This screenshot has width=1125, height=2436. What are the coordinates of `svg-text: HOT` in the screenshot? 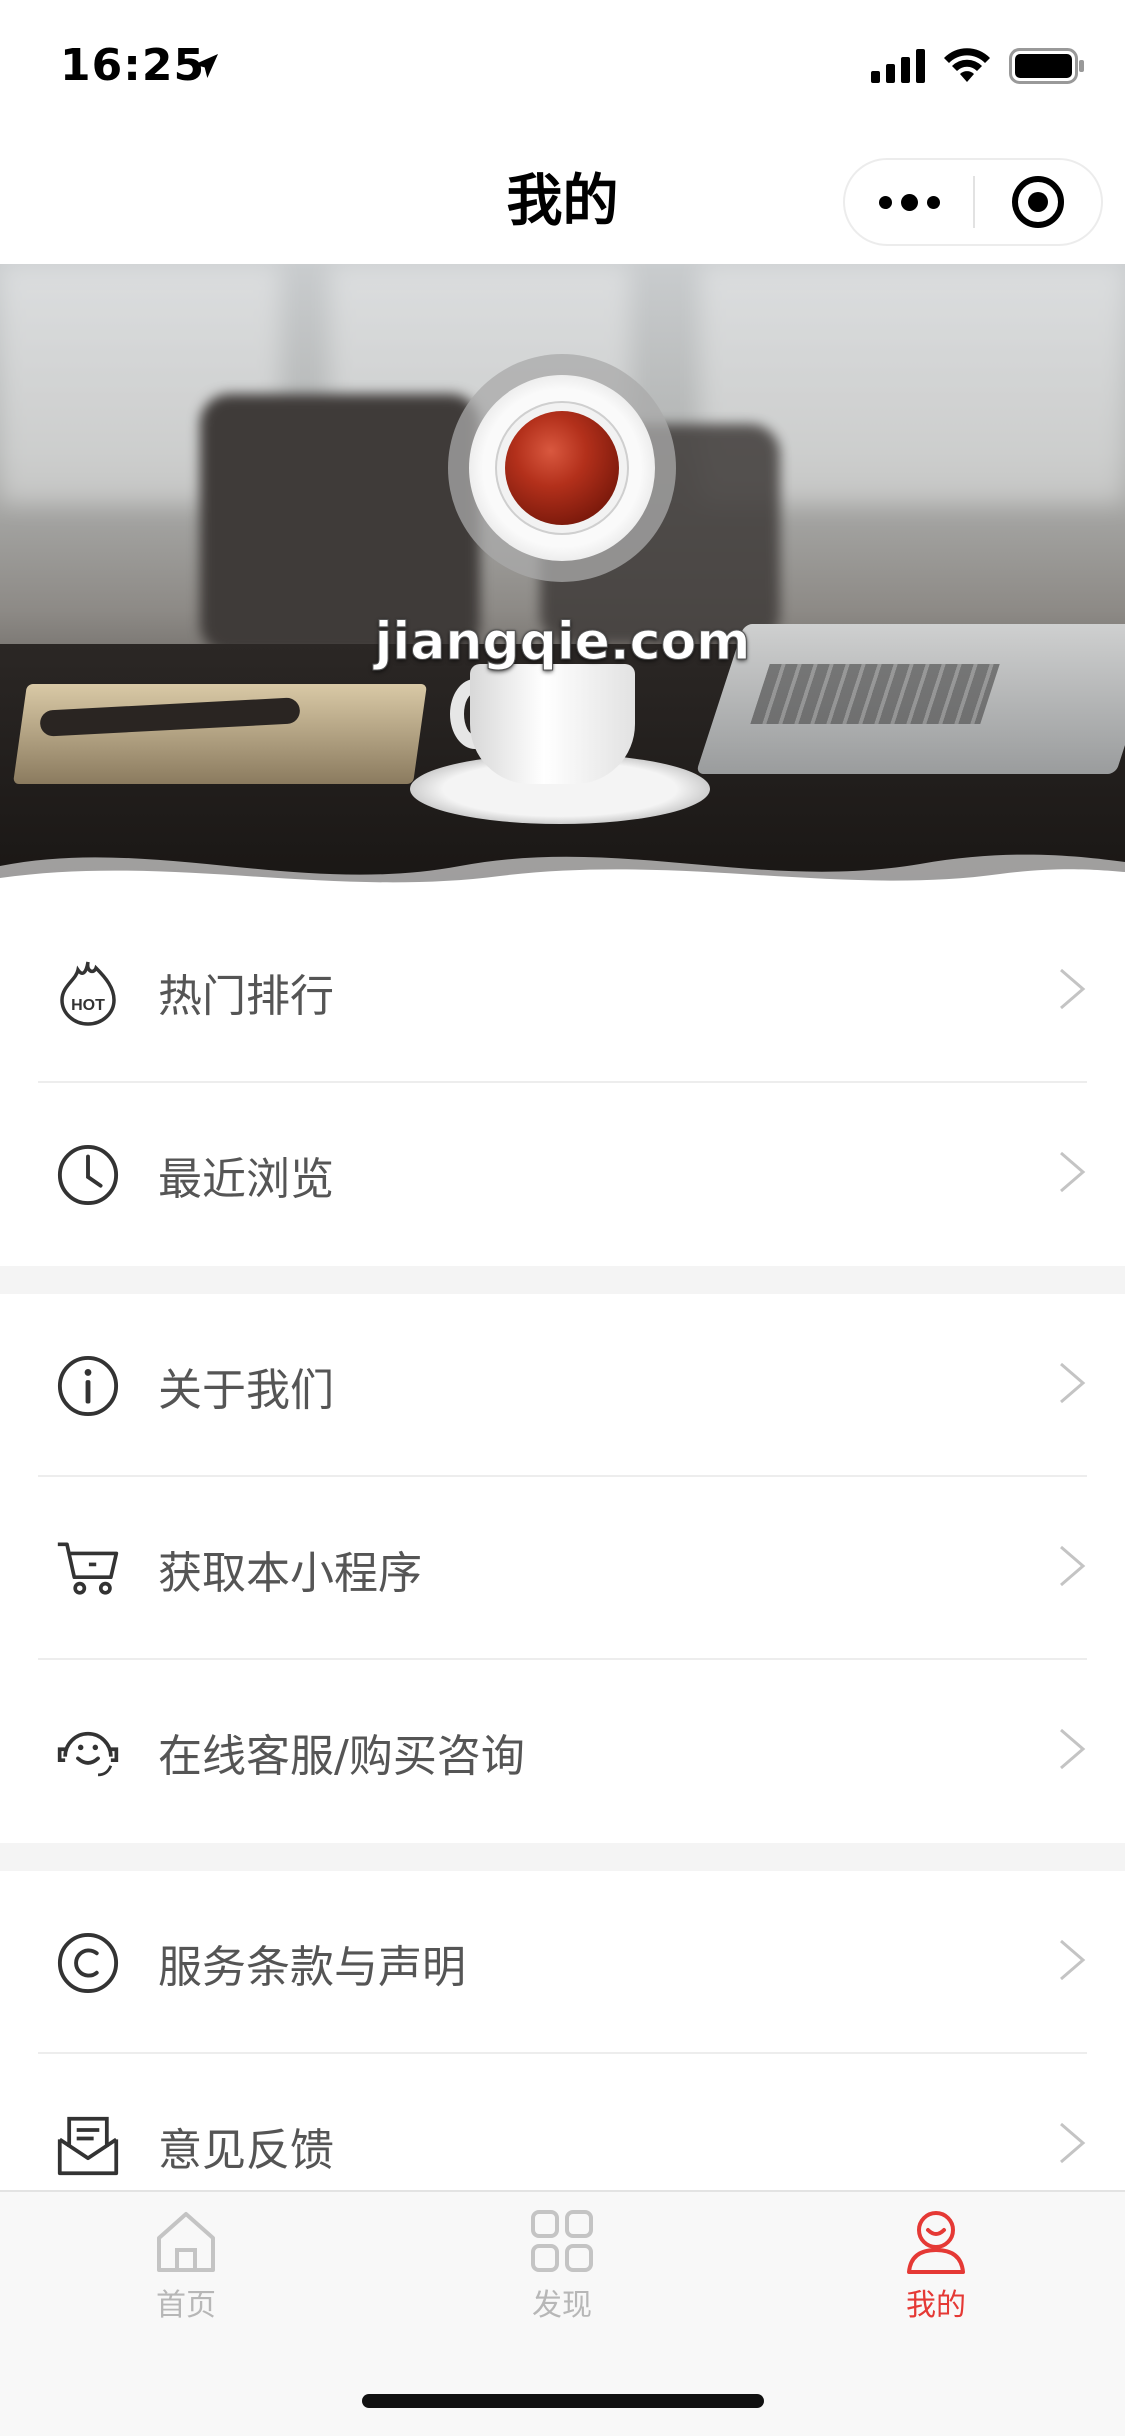 It's located at (88, 1005).